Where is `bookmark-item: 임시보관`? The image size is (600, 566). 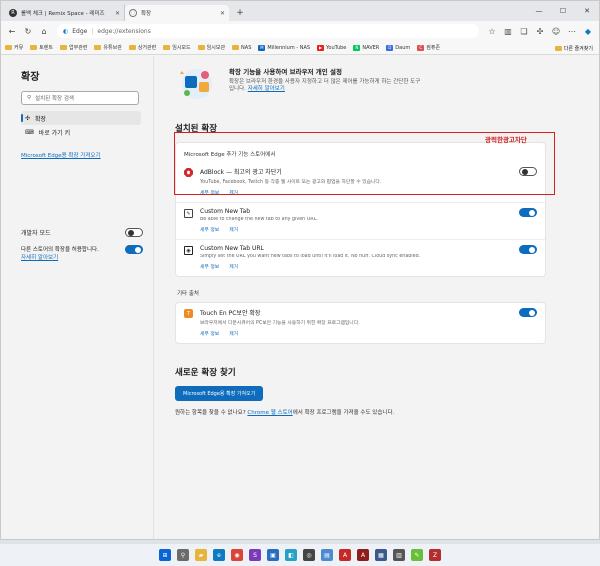 bookmark-item: 임시보관 is located at coordinates (211, 47).